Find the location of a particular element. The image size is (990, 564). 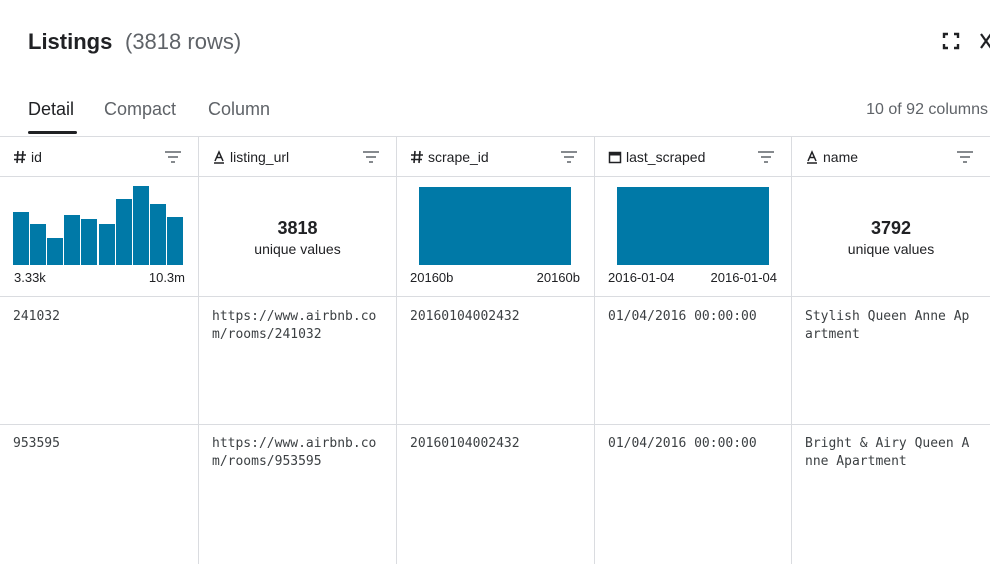

histogram-min-label: 3.33k is located at coordinates (30, 277).